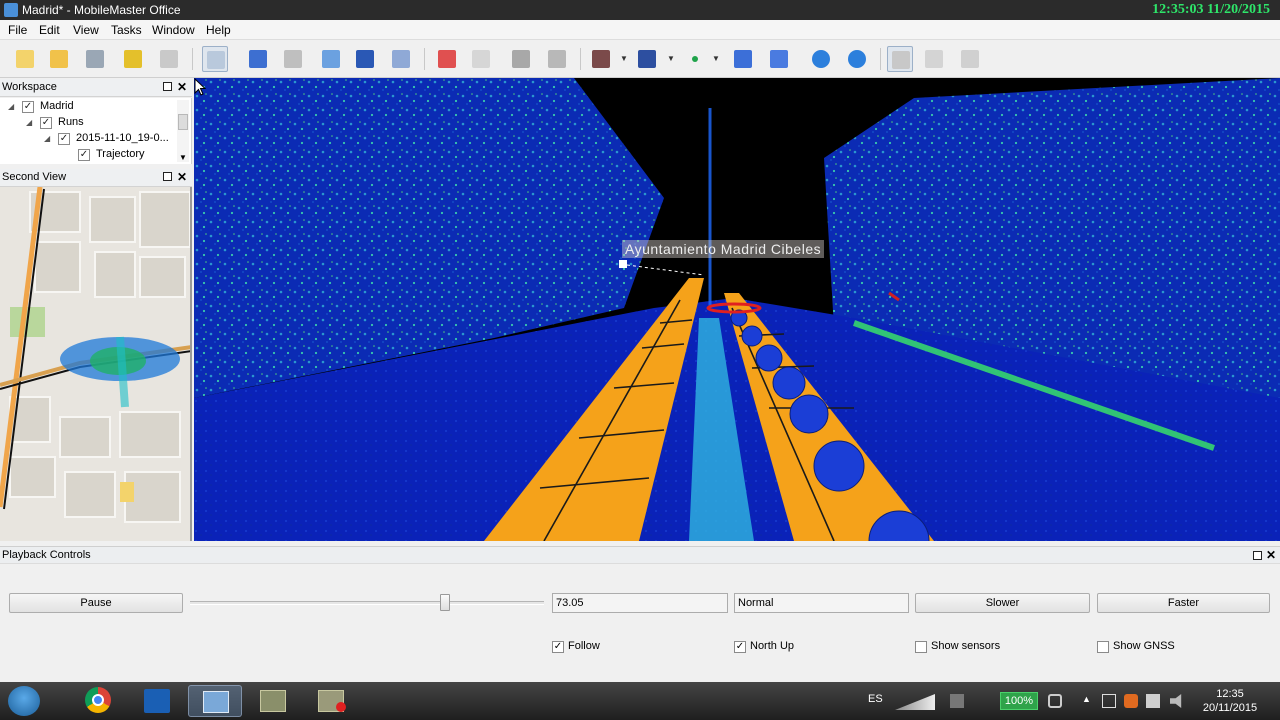 Image resolution: width=1280 pixels, height=720 pixels. I want to click on draw-button, so click(447, 59).